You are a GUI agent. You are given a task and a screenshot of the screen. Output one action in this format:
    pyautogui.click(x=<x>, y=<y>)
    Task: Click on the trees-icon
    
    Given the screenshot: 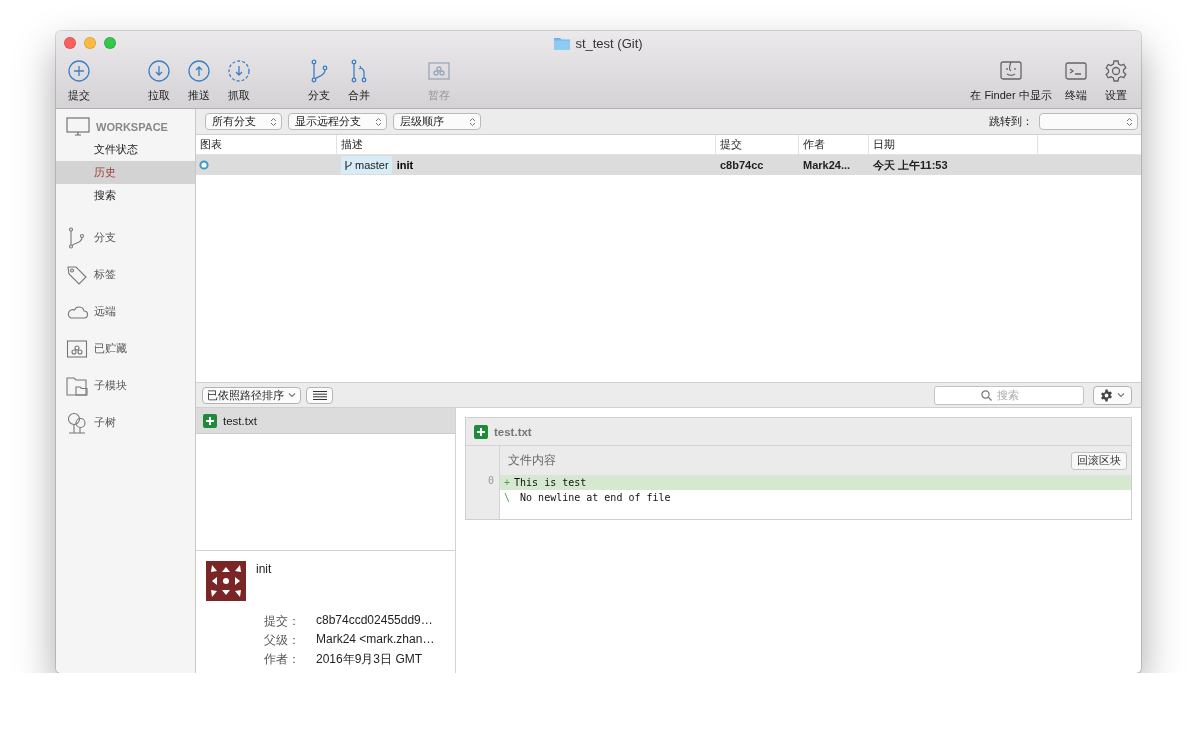 What is the action you would take?
    pyautogui.click(x=77, y=422)
    